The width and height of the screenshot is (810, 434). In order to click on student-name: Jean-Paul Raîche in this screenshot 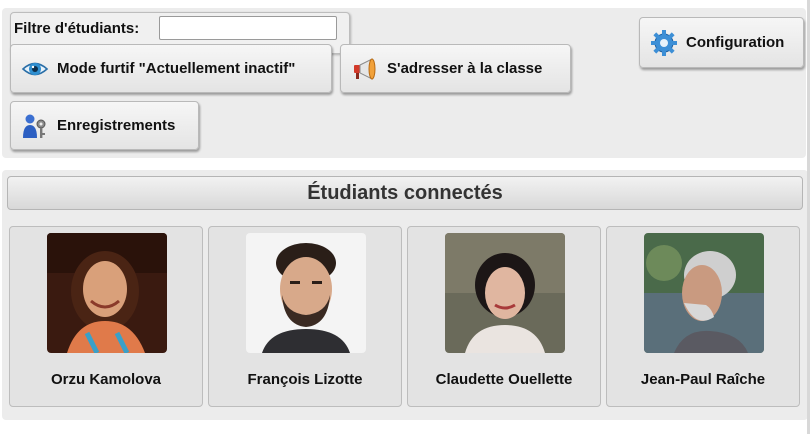, I will do `click(703, 379)`.